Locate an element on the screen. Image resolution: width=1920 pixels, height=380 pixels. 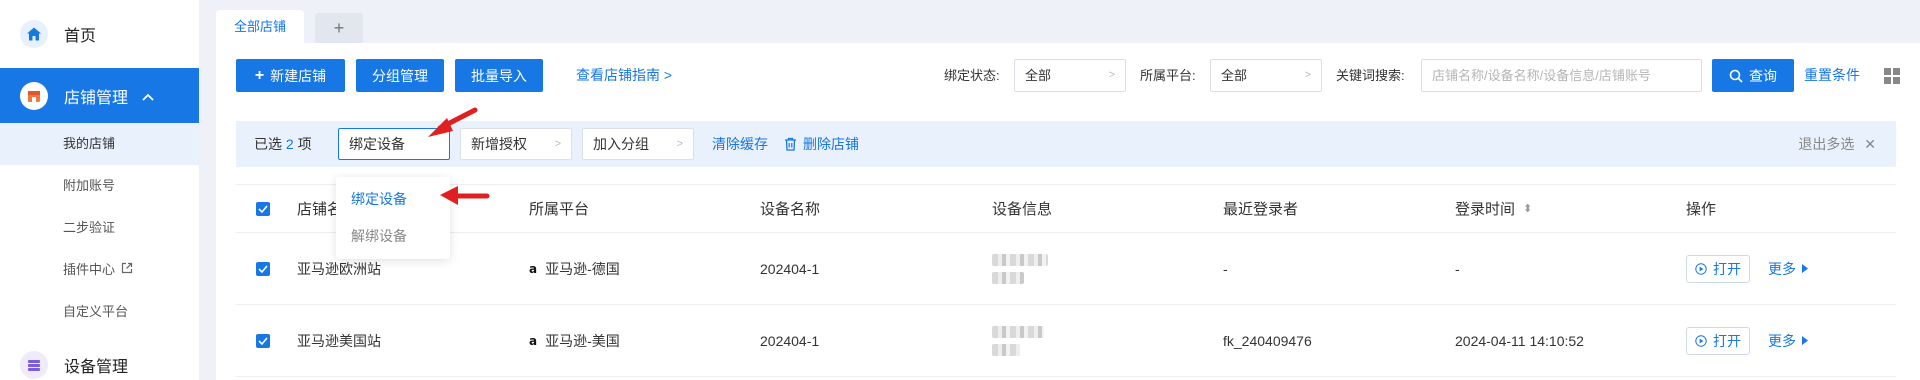
exit-multi-select-link: 退出多选 ✕ is located at coordinates (1837, 144).